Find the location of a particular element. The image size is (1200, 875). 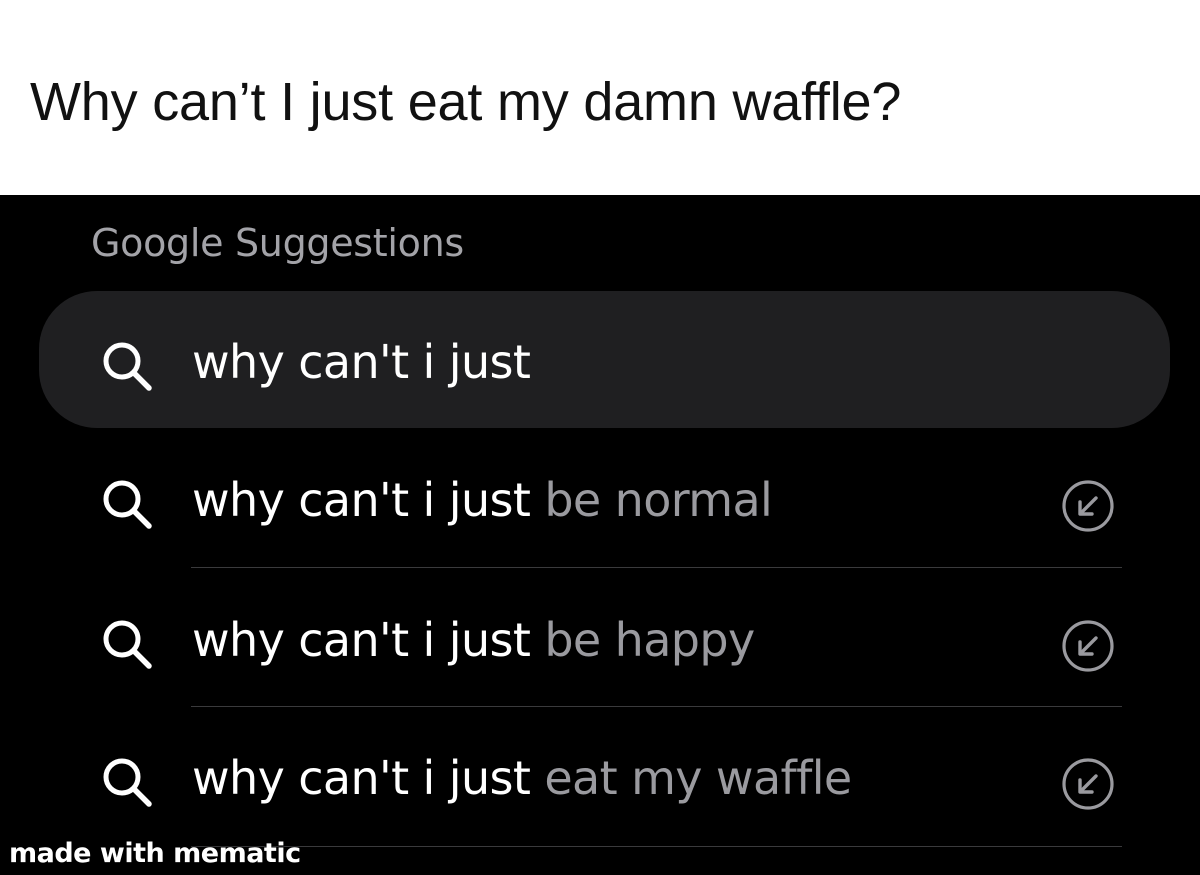

suggestion-item: why can't i just eat my waffle is located at coordinates (600, 778).